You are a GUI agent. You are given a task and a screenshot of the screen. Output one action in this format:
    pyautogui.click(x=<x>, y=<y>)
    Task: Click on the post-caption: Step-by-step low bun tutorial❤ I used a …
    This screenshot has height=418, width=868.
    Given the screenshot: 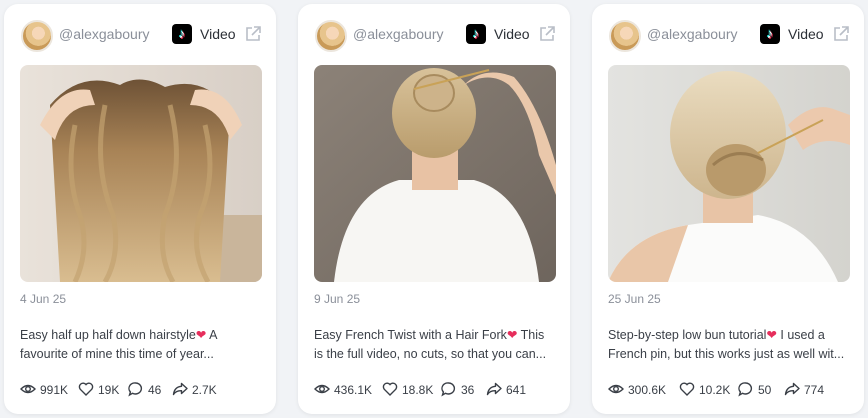 What is the action you would take?
    pyautogui.click(x=729, y=345)
    